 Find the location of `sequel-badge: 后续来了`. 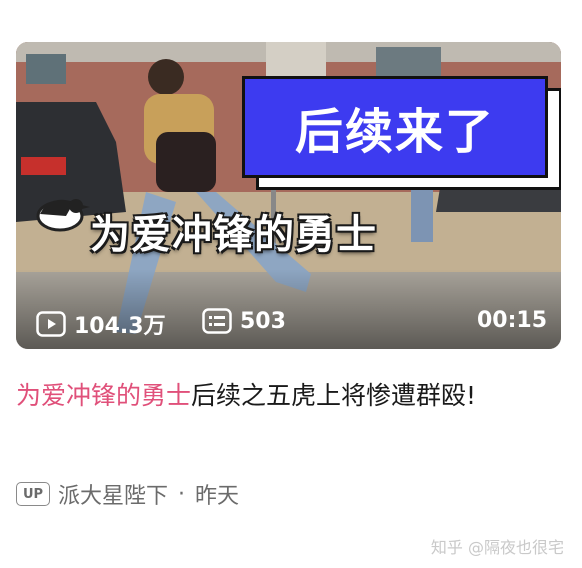

sequel-badge: 后续来了 is located at coordinates (401, 135).